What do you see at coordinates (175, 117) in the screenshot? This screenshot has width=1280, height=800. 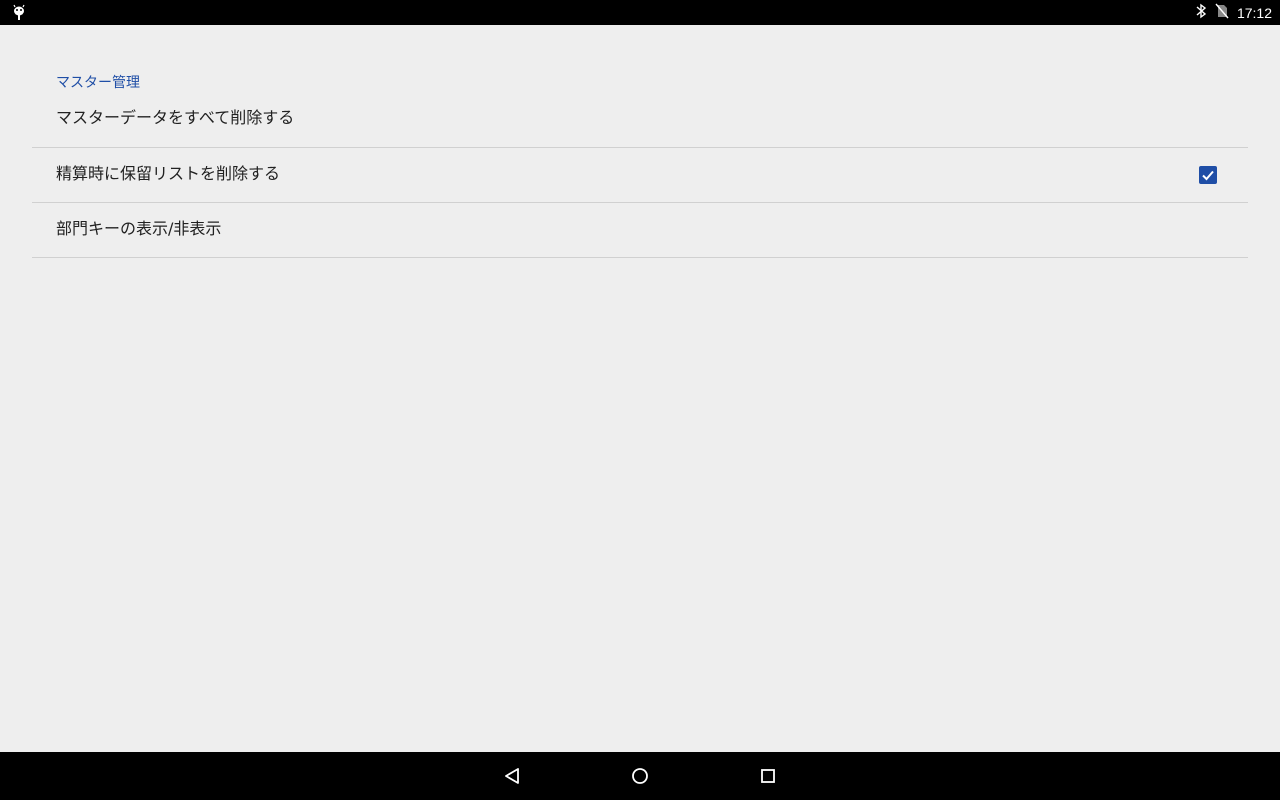 I see `pref-label: マスターデータをすべて削除する` at bounding box center [175, 117].